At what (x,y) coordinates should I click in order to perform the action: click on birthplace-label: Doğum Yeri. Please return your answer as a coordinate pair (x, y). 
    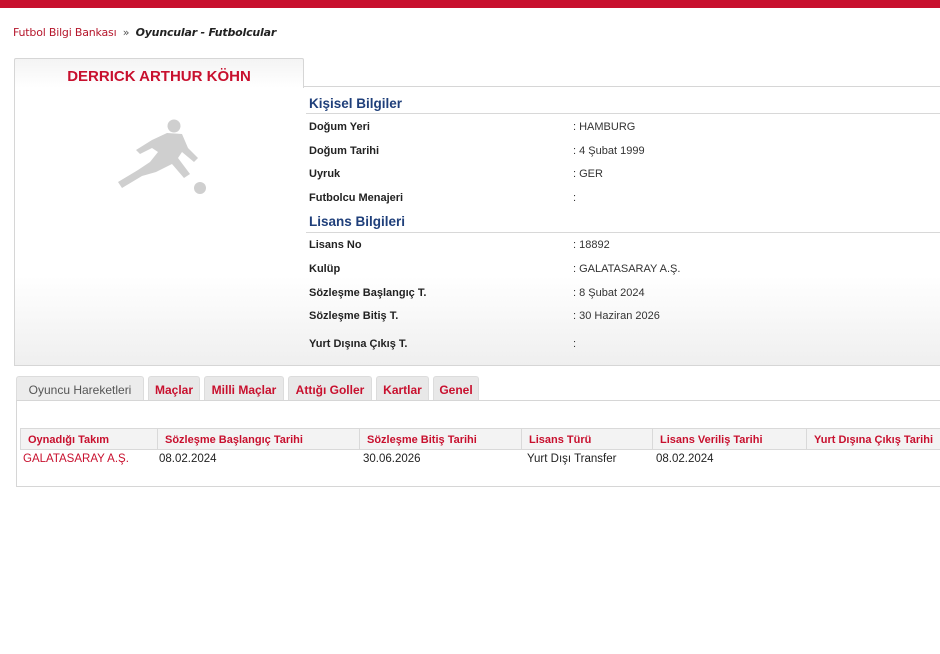
    Looking at the image, I should click on (339, 127).